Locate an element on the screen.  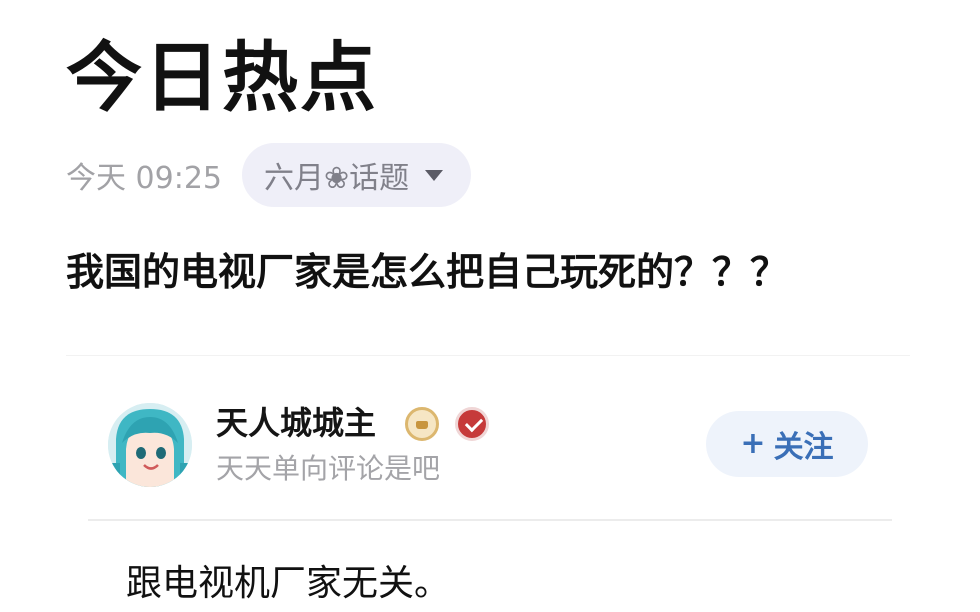
answer-text: 跟电视机厂家无关。 is located at coordinates (288, 584).